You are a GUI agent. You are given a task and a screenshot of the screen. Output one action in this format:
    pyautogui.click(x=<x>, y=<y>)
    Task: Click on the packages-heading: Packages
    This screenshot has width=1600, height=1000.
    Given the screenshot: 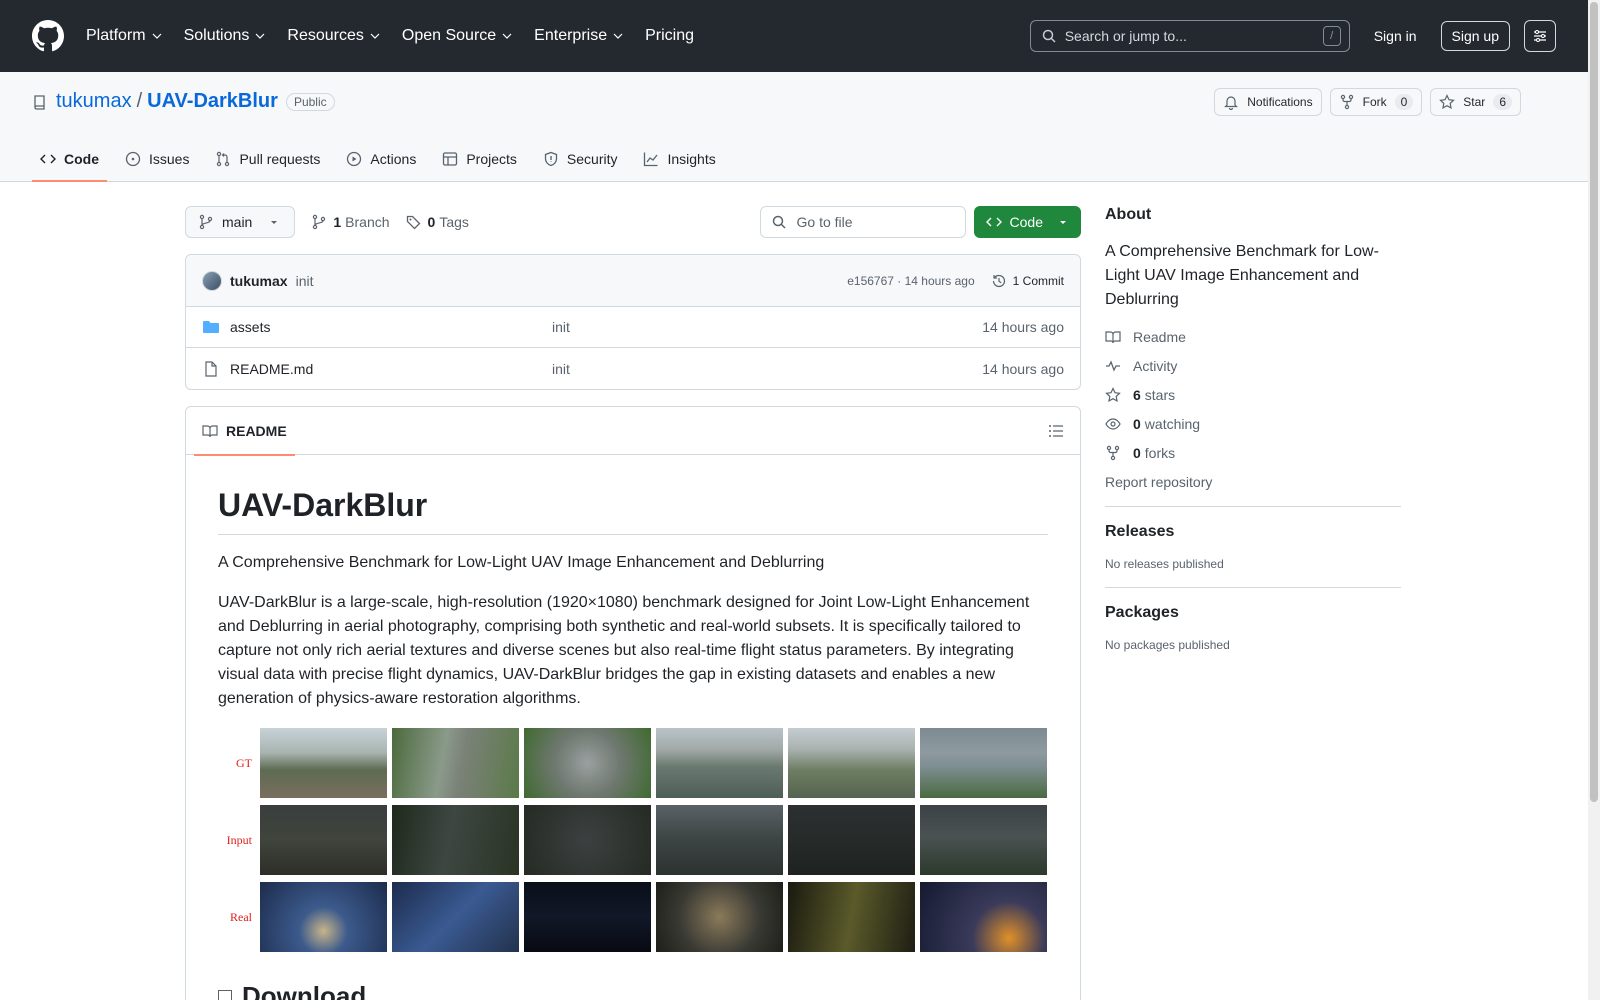 What is the action you would take?
    pyautogui.click(x=1253, y=613)
    